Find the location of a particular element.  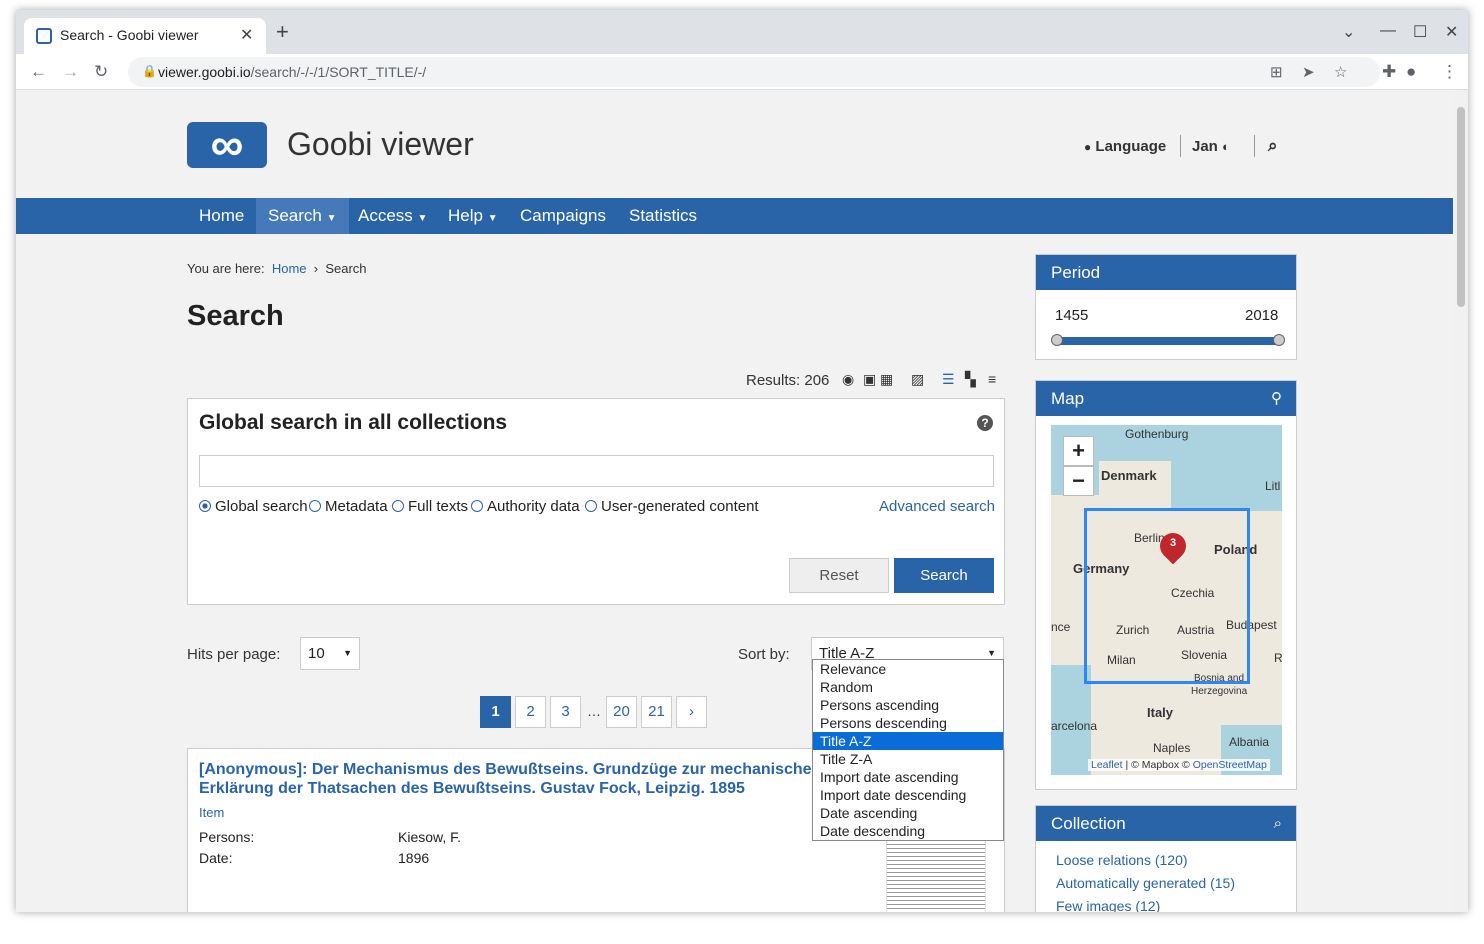

page-21-button: 21 is located at coordinates (656, 712).